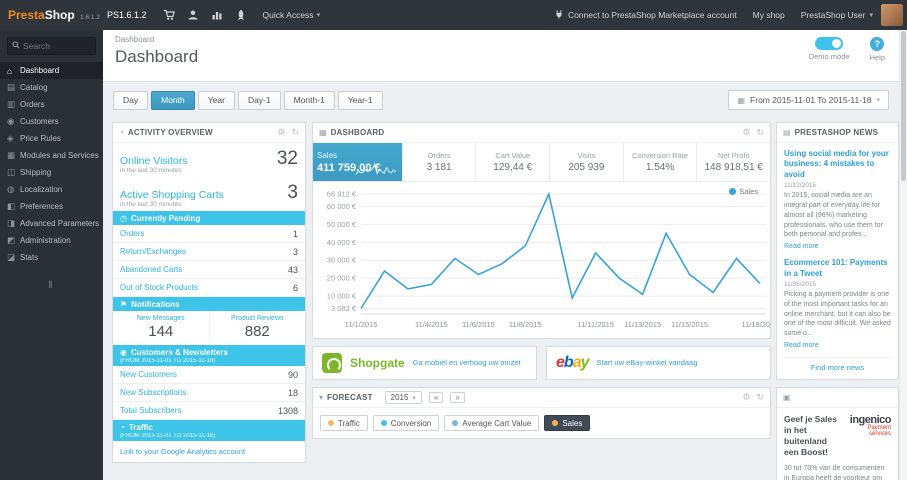  I want to click on chevron-down-icon: ▾, so click(871, 15).